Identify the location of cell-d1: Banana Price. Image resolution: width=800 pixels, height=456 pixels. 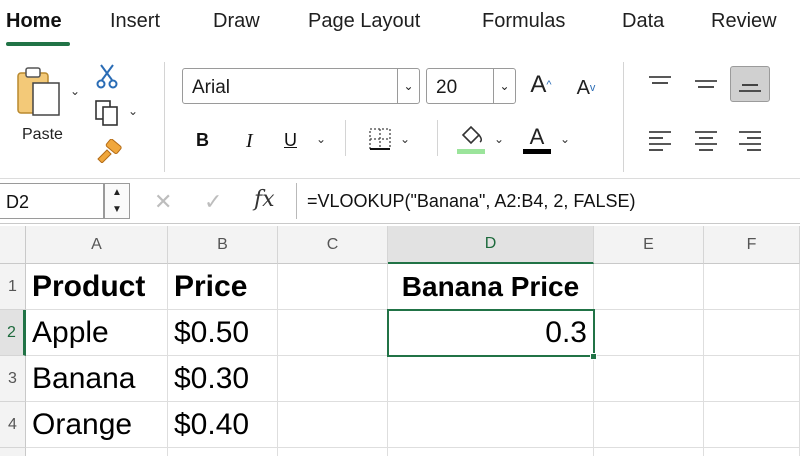
(491, 287).